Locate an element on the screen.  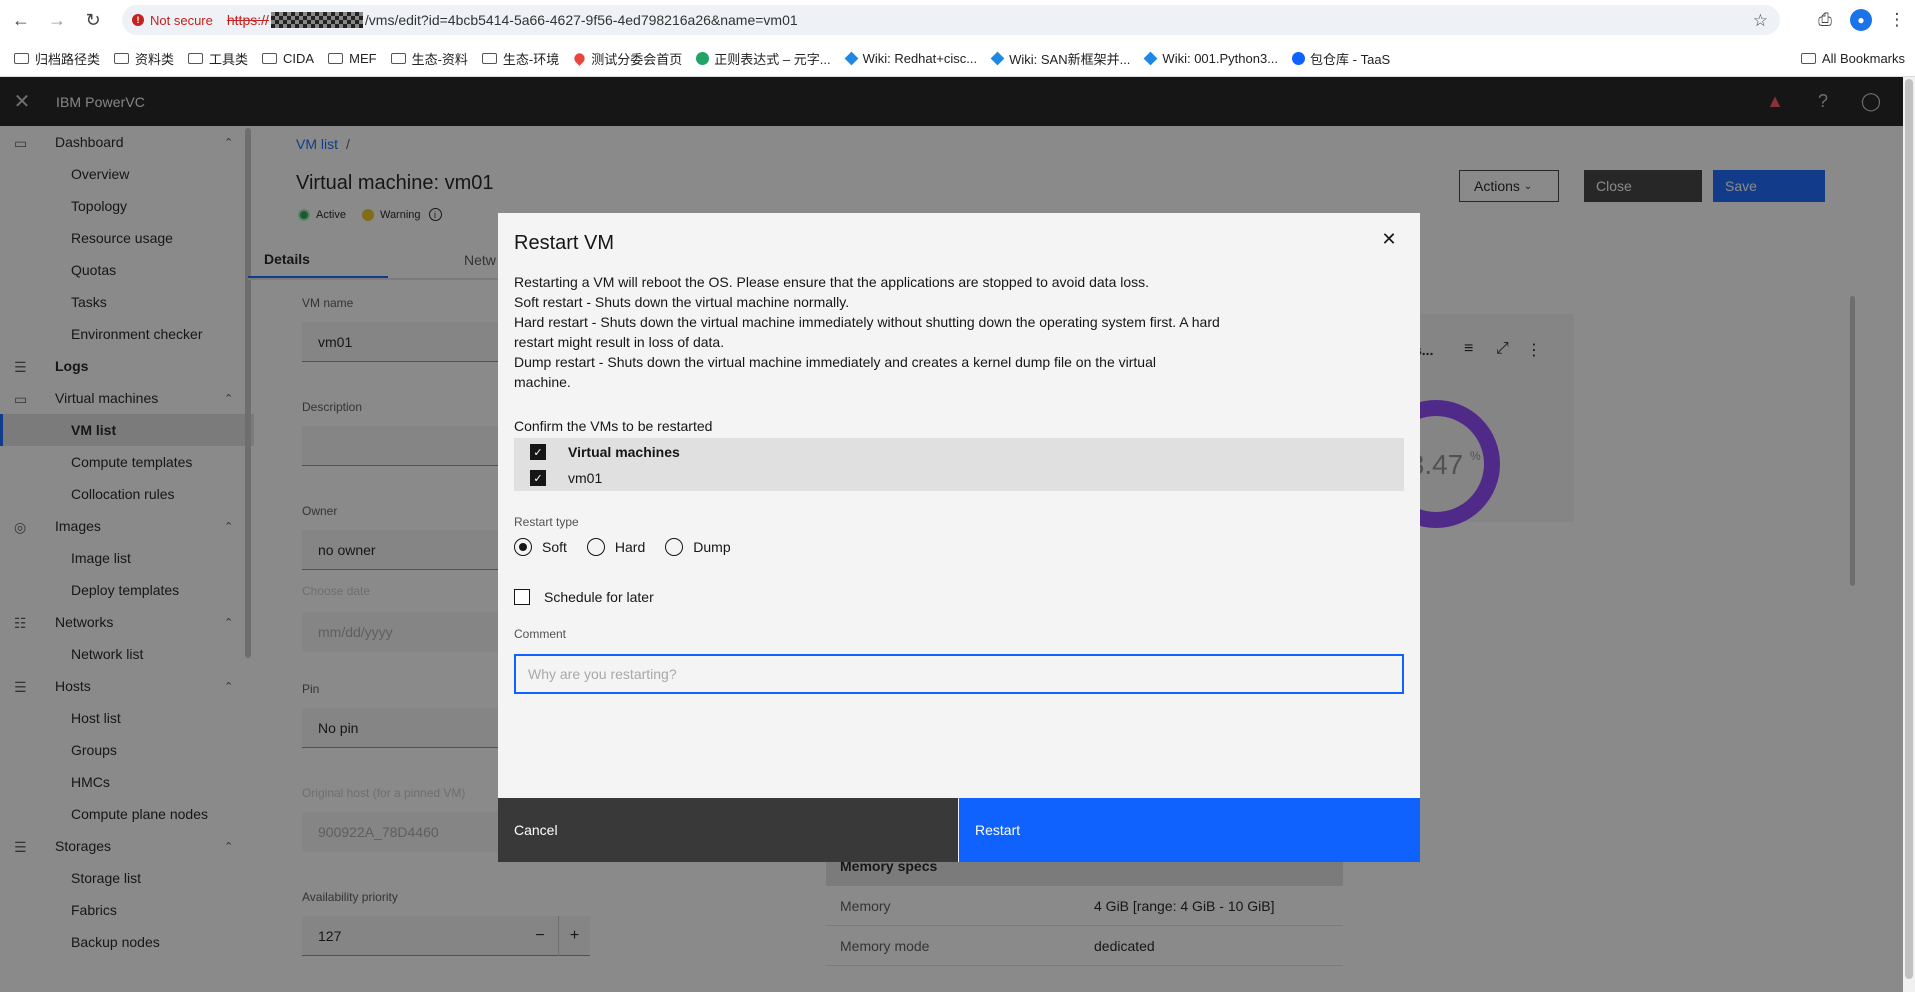
reload-icon: ↻ is located at coordinates (93, 20).